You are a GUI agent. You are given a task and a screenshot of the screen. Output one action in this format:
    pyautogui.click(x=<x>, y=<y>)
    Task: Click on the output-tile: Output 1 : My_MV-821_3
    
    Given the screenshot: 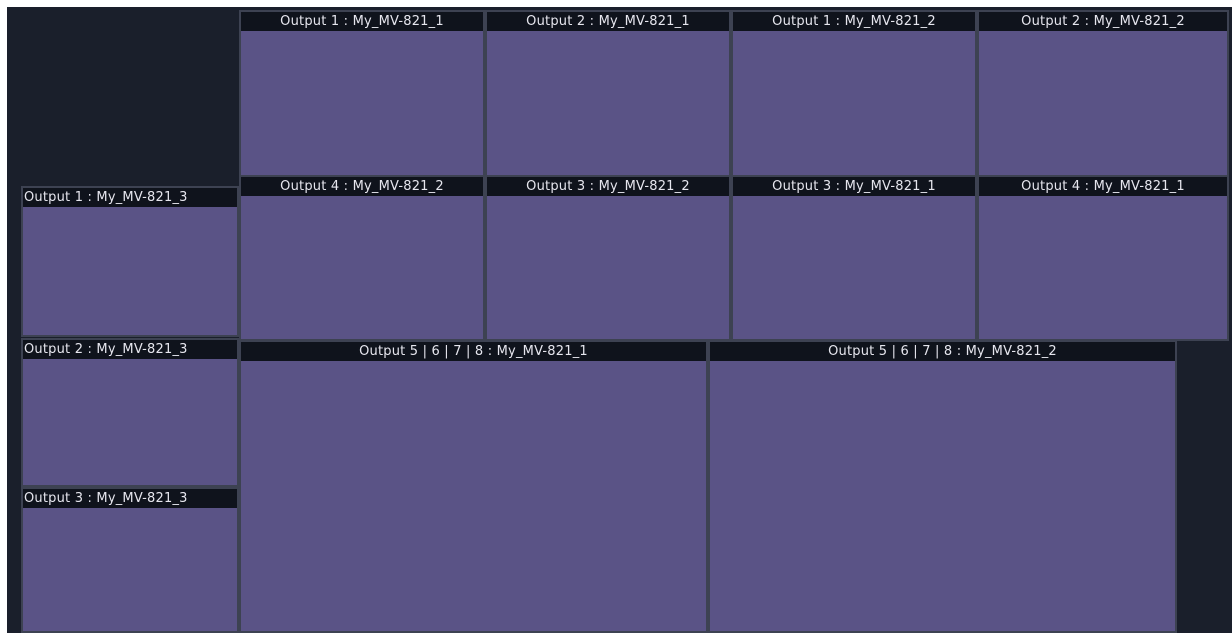 What is the action you would take?
    pyautogui.click(x=130, y=261)
    